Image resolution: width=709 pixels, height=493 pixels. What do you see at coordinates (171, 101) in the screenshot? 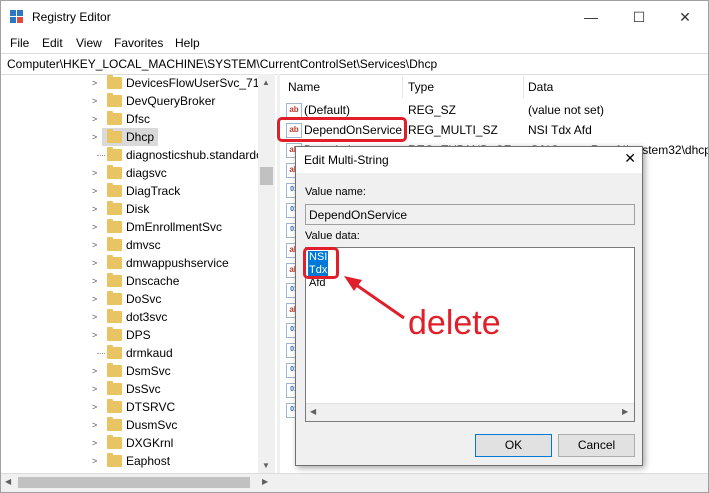
I see `tree-item-label: DevQueryBroker` at bounding box center [171, 101].